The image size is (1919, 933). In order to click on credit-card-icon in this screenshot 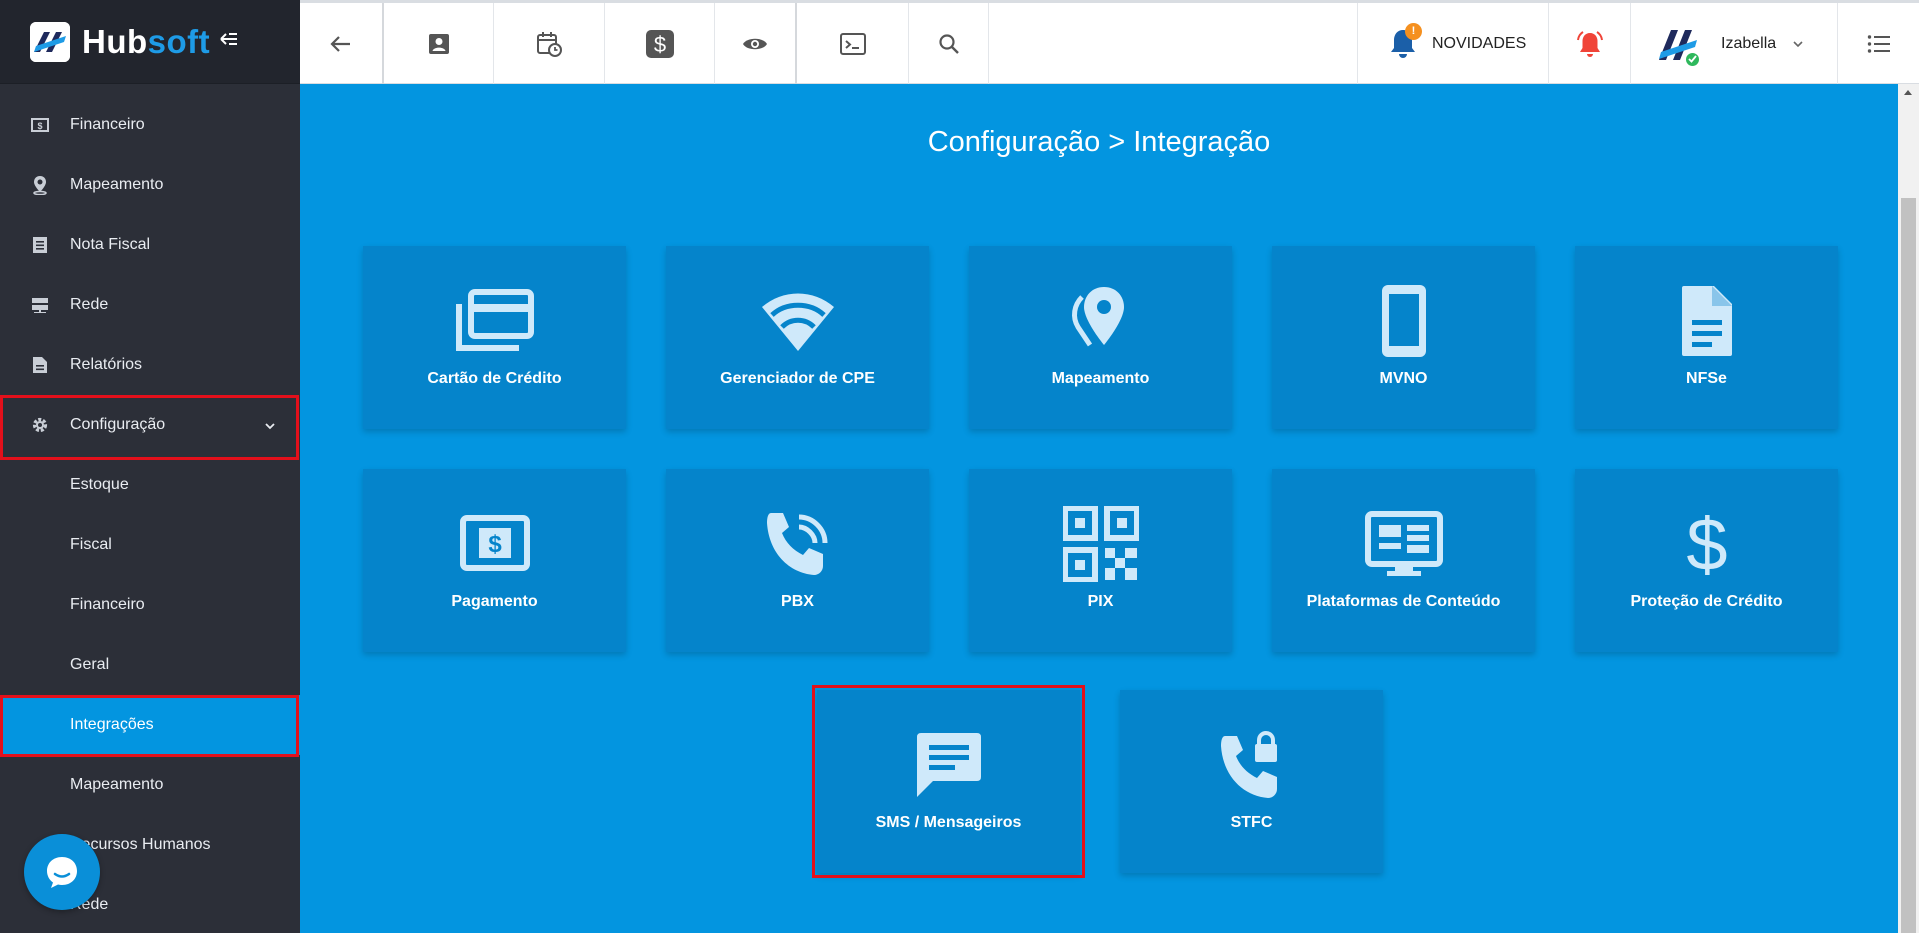, I will do `click(495, 321)`.